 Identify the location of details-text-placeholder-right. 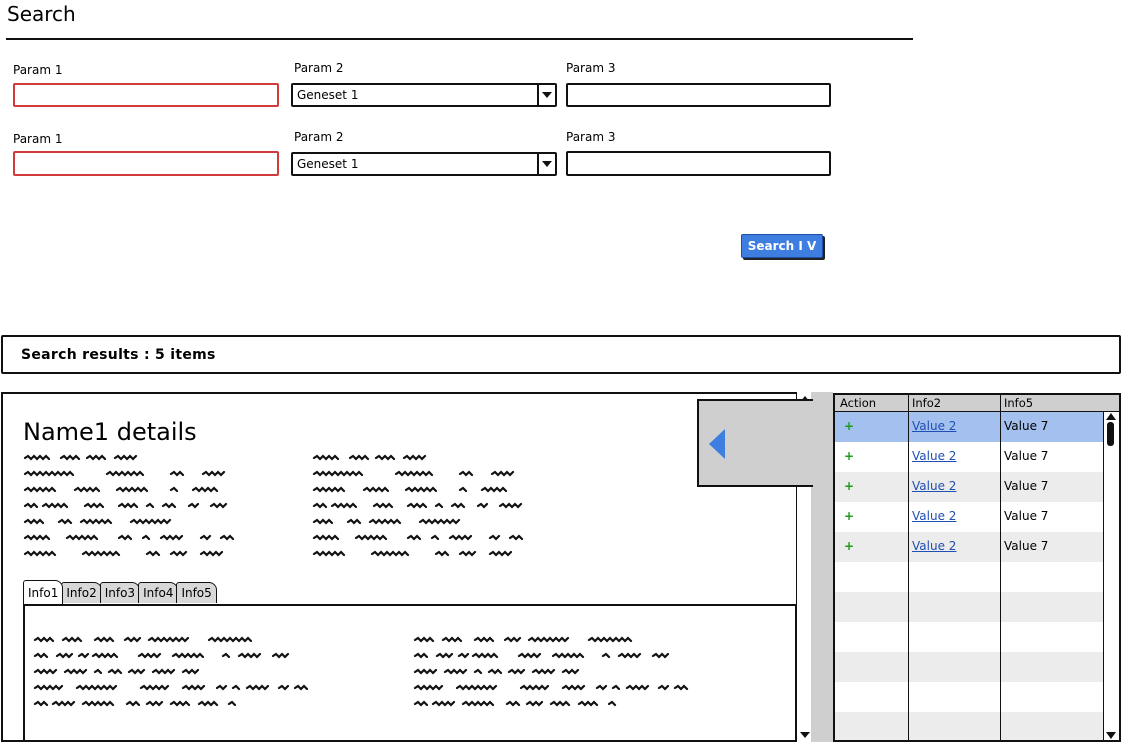
(432, 510).